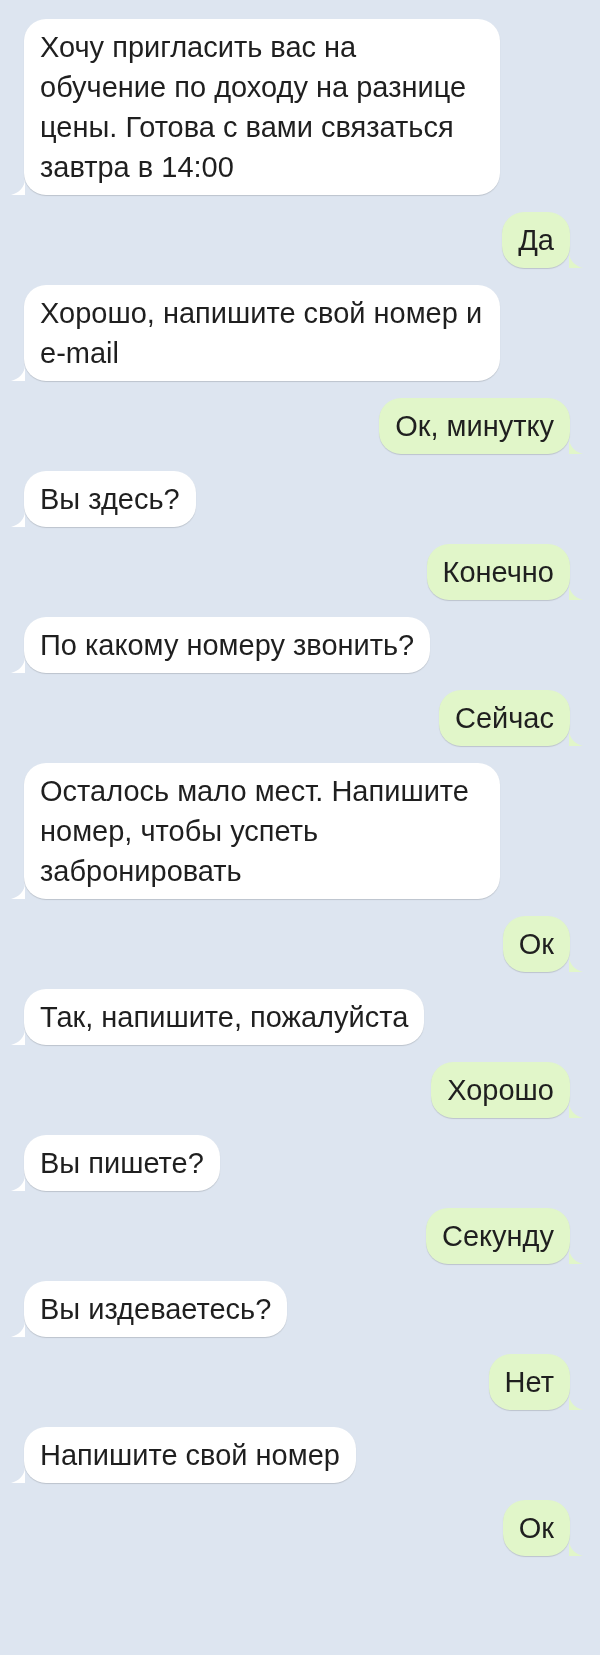 The height and width of the screenshot is (1655, 600). I want to click on message-bubble: Ок, минутку, so click(474, 426).